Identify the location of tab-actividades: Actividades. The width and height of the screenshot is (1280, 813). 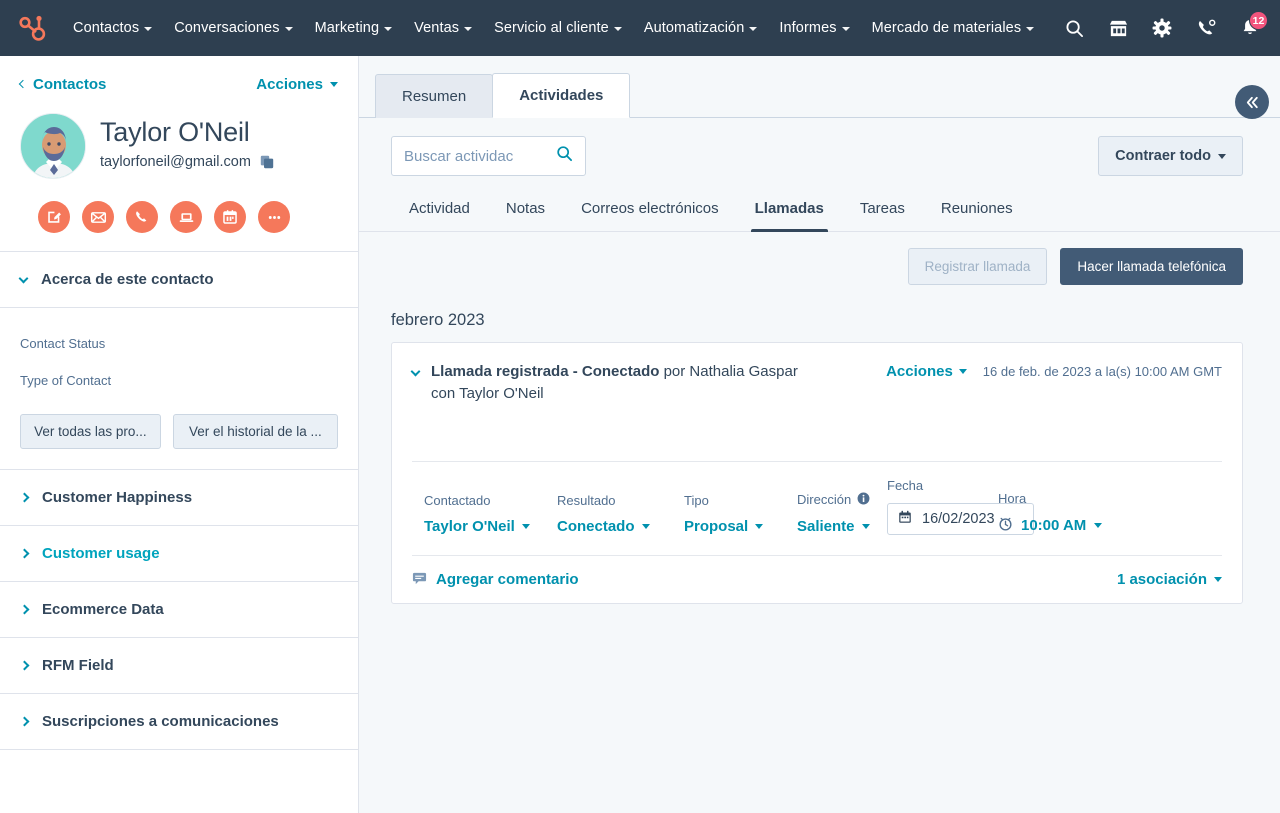
(561, 95).